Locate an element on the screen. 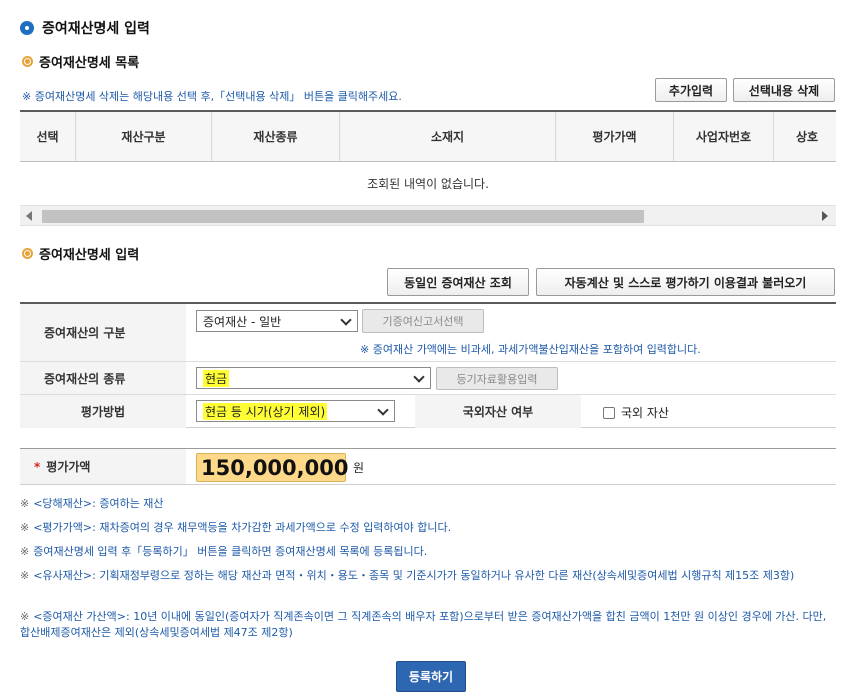 The height and width of the screenshot is (697, 845). form-row-amount: * 평가가액 150,000,000 원 is located at coordinates (428, 466).